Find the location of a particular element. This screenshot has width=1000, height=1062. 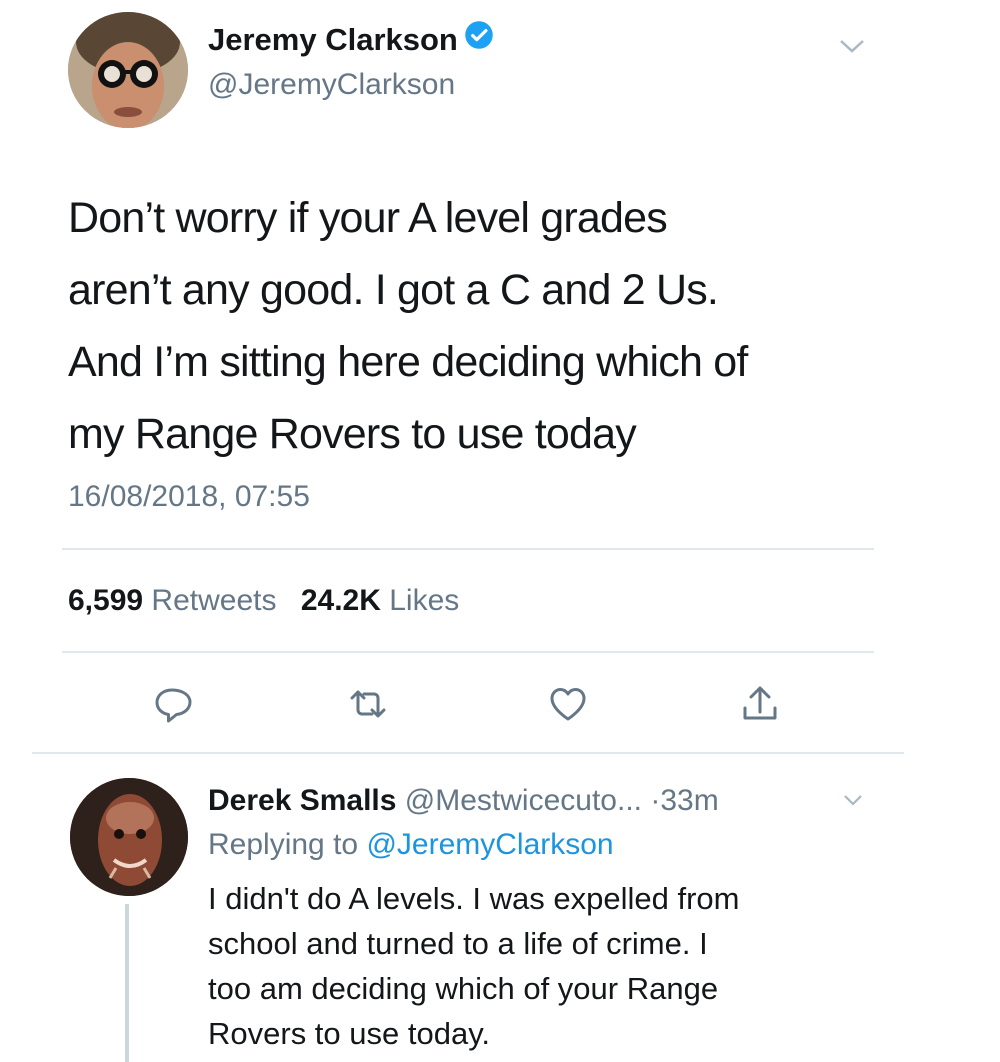

reply-text-line: too am deciding which of your Range is located at coordinates (463, 988).